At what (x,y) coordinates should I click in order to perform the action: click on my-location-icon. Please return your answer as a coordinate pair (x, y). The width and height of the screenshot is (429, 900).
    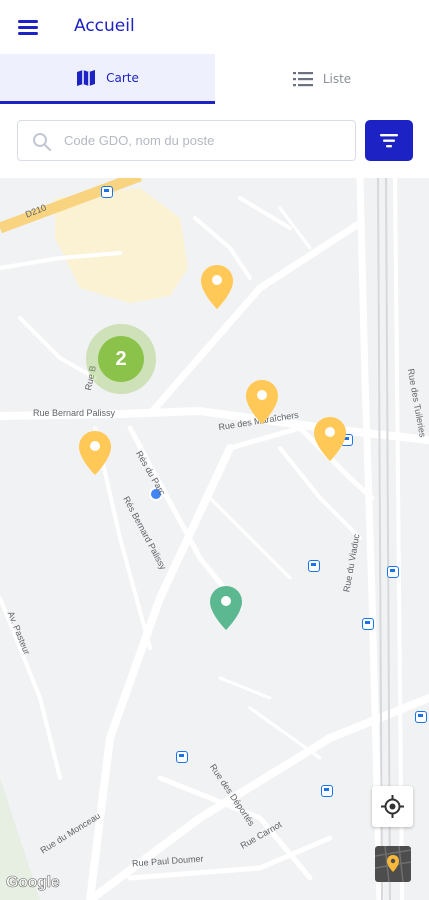
    Looking at the image, I should click on (392, 806).